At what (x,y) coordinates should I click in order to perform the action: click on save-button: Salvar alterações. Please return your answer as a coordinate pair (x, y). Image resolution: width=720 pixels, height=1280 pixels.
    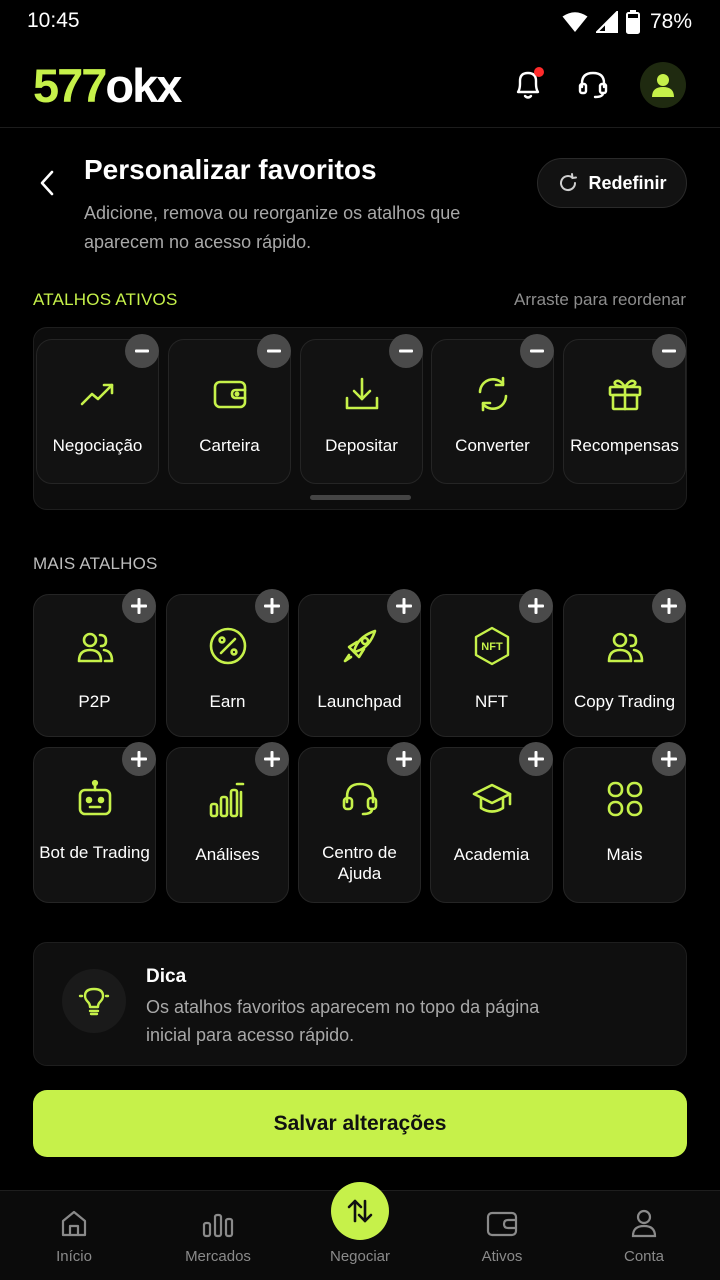
    Looking at the image, I should click on (360, 1123).